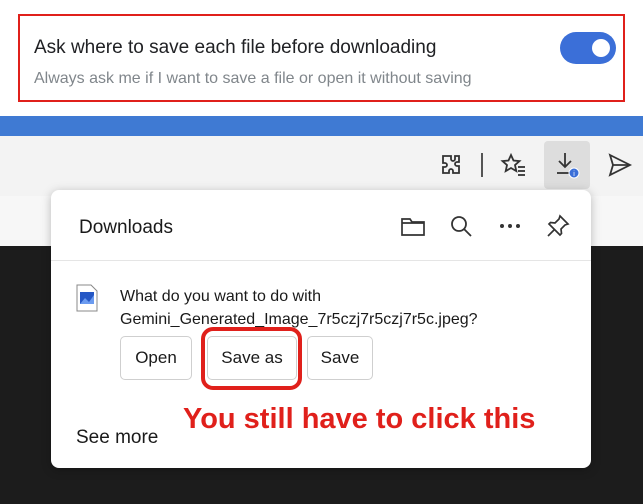 The image size is (643, 504). I want to click on more-icon, so click(510, 226).